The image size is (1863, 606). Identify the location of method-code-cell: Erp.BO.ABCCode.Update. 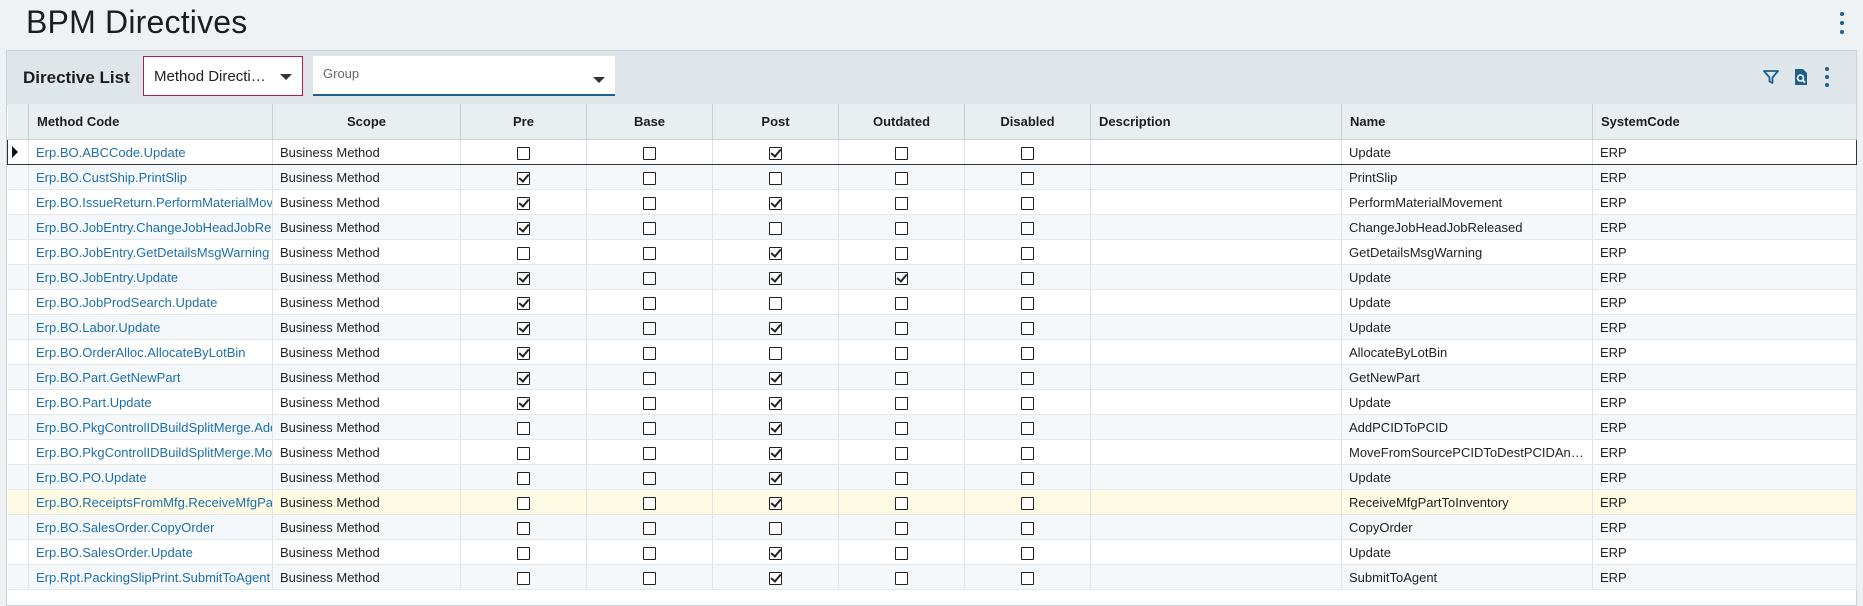
(150, 152).